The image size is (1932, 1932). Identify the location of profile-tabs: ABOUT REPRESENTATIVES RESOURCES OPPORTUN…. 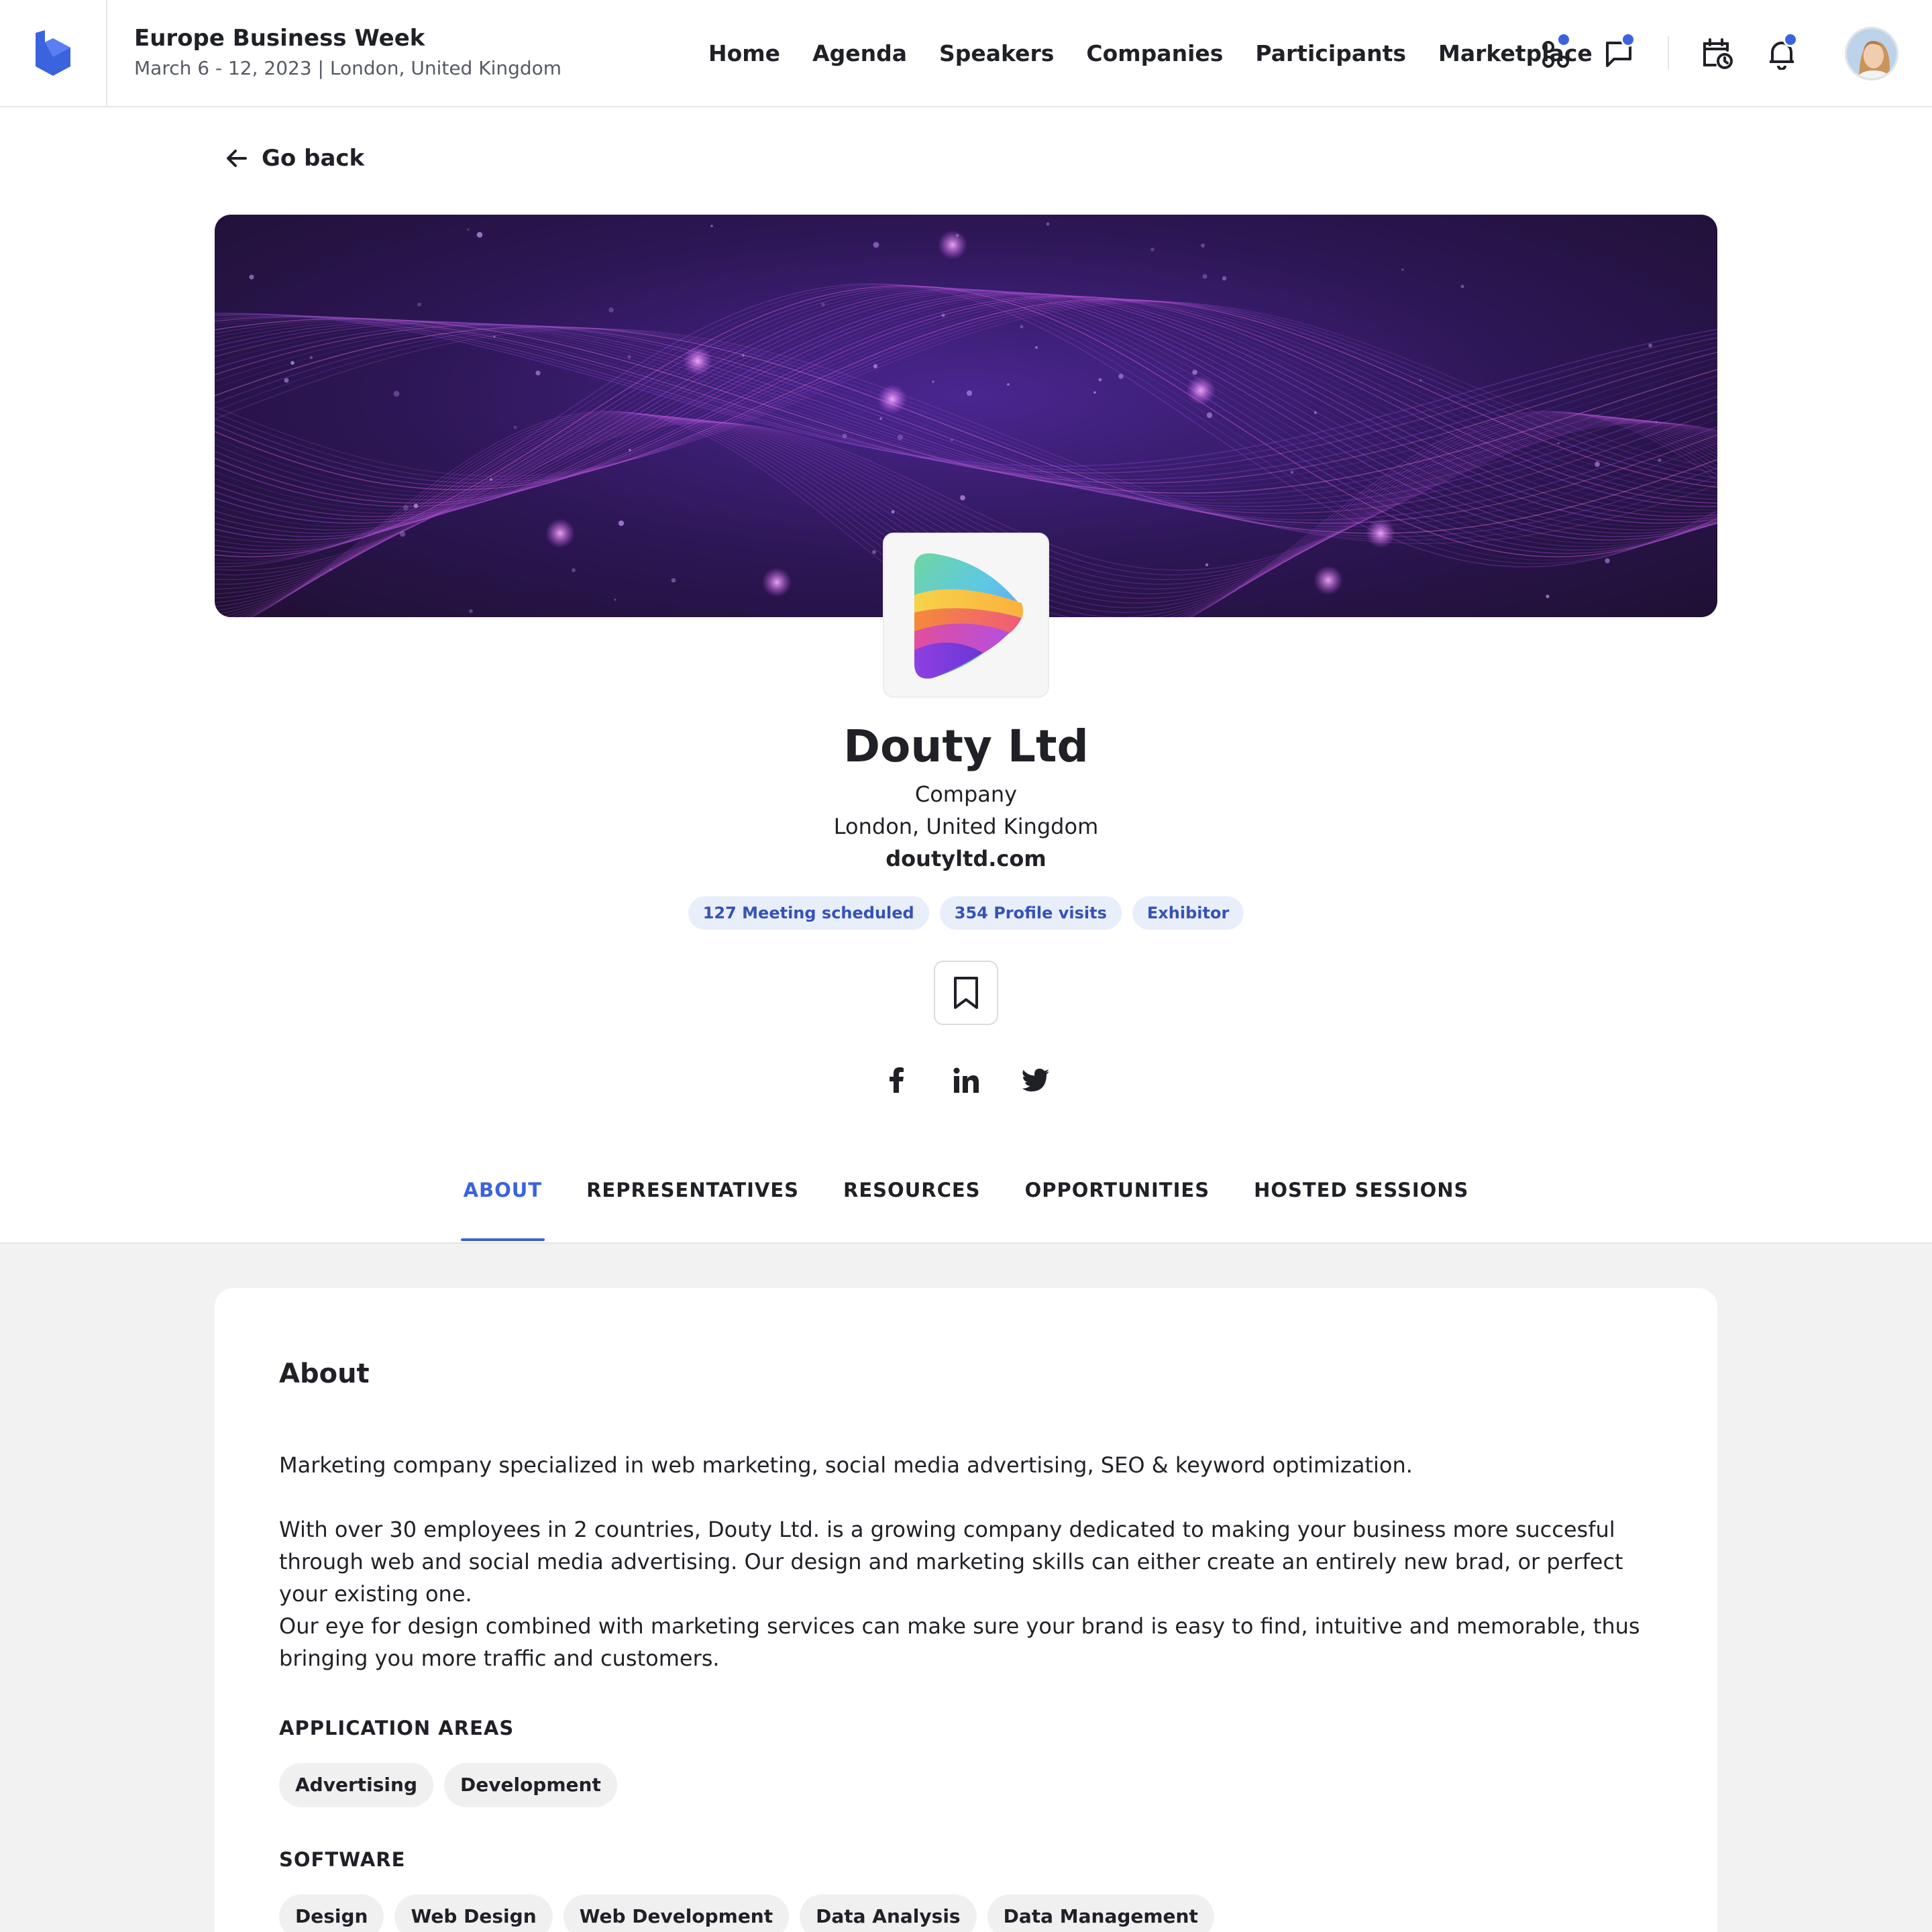
(966, 1205).